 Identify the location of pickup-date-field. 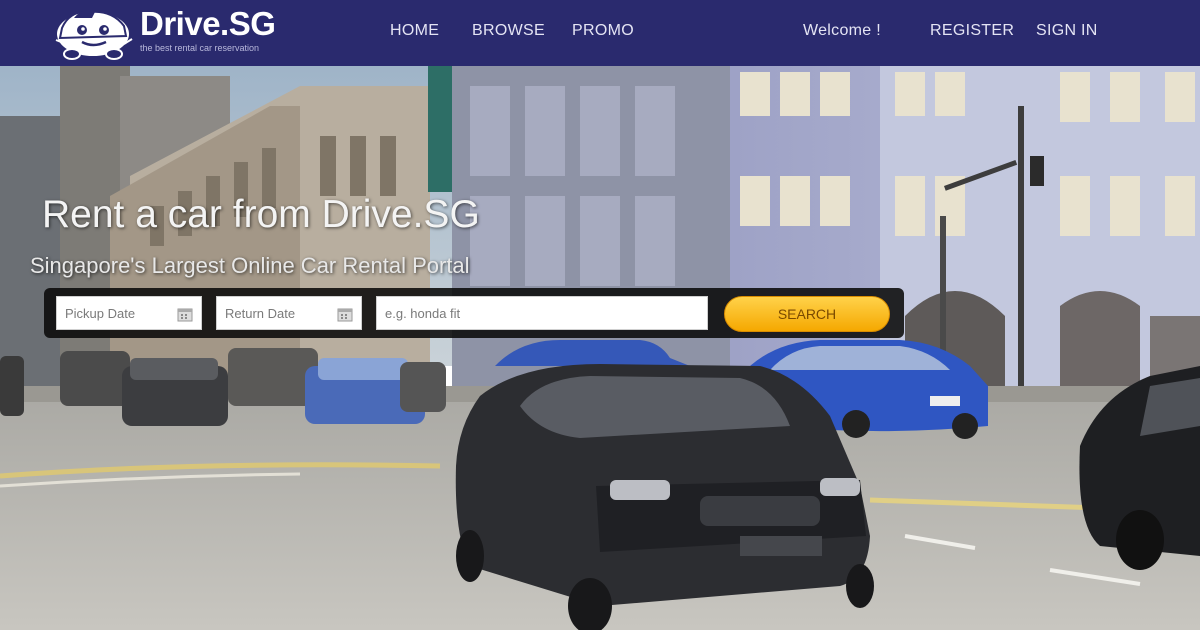
(129, 313).